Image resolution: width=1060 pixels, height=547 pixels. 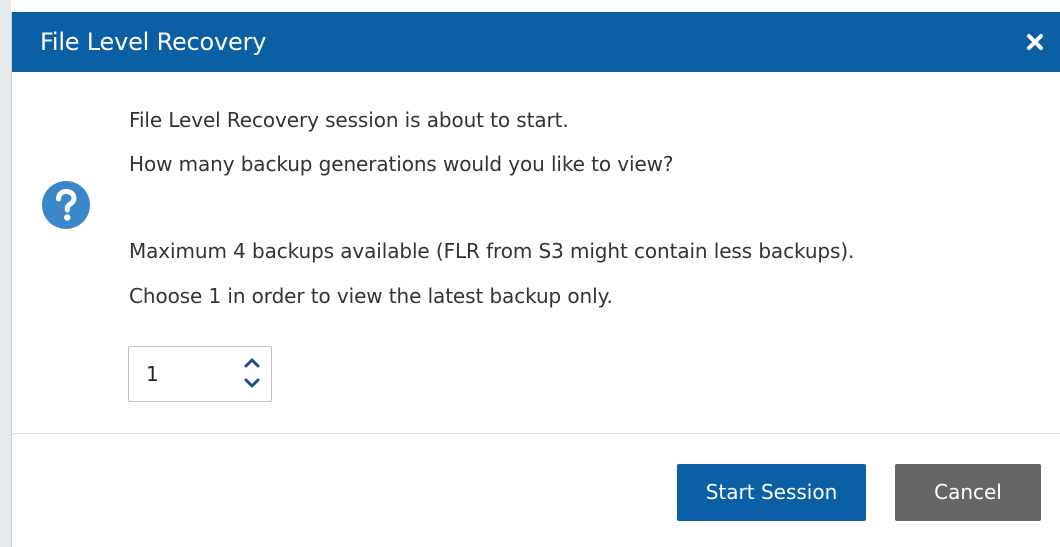 I want to click on background-page-edge, so click(x=5, y=273).